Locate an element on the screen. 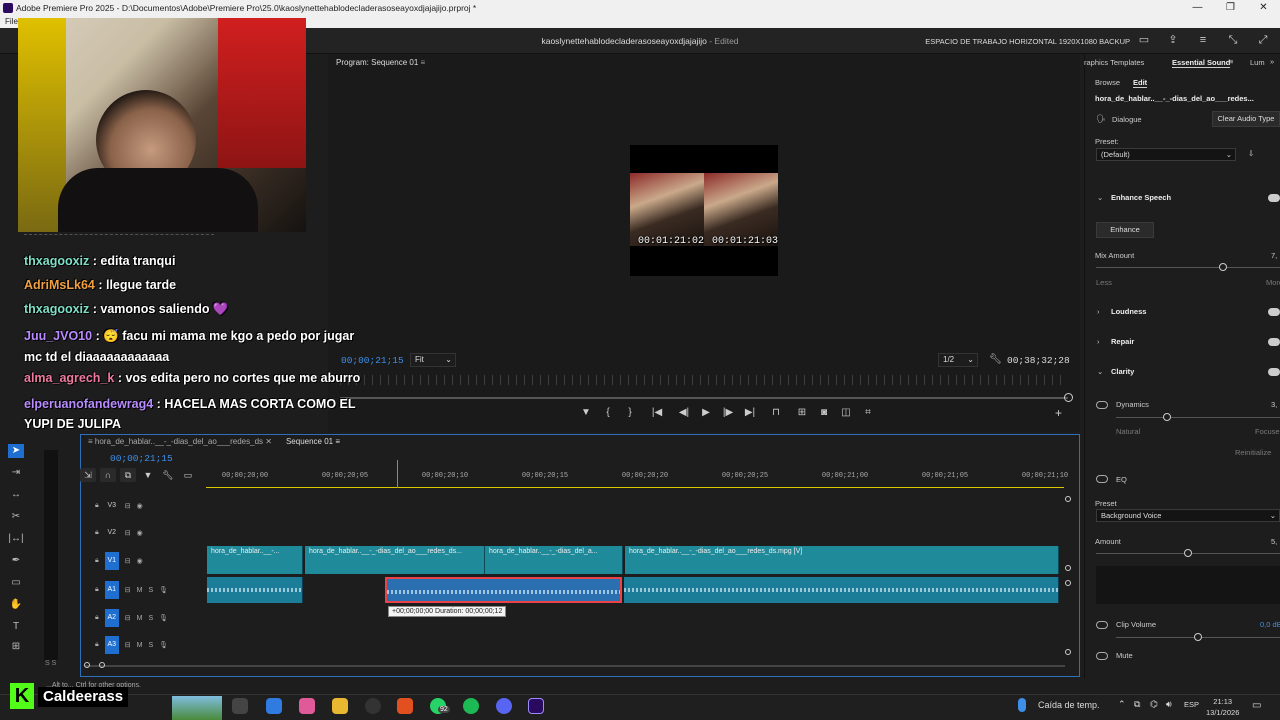 The image size is (1280, 720). volume-icon: 🔊︎ is located at coordinates (1169, 704).